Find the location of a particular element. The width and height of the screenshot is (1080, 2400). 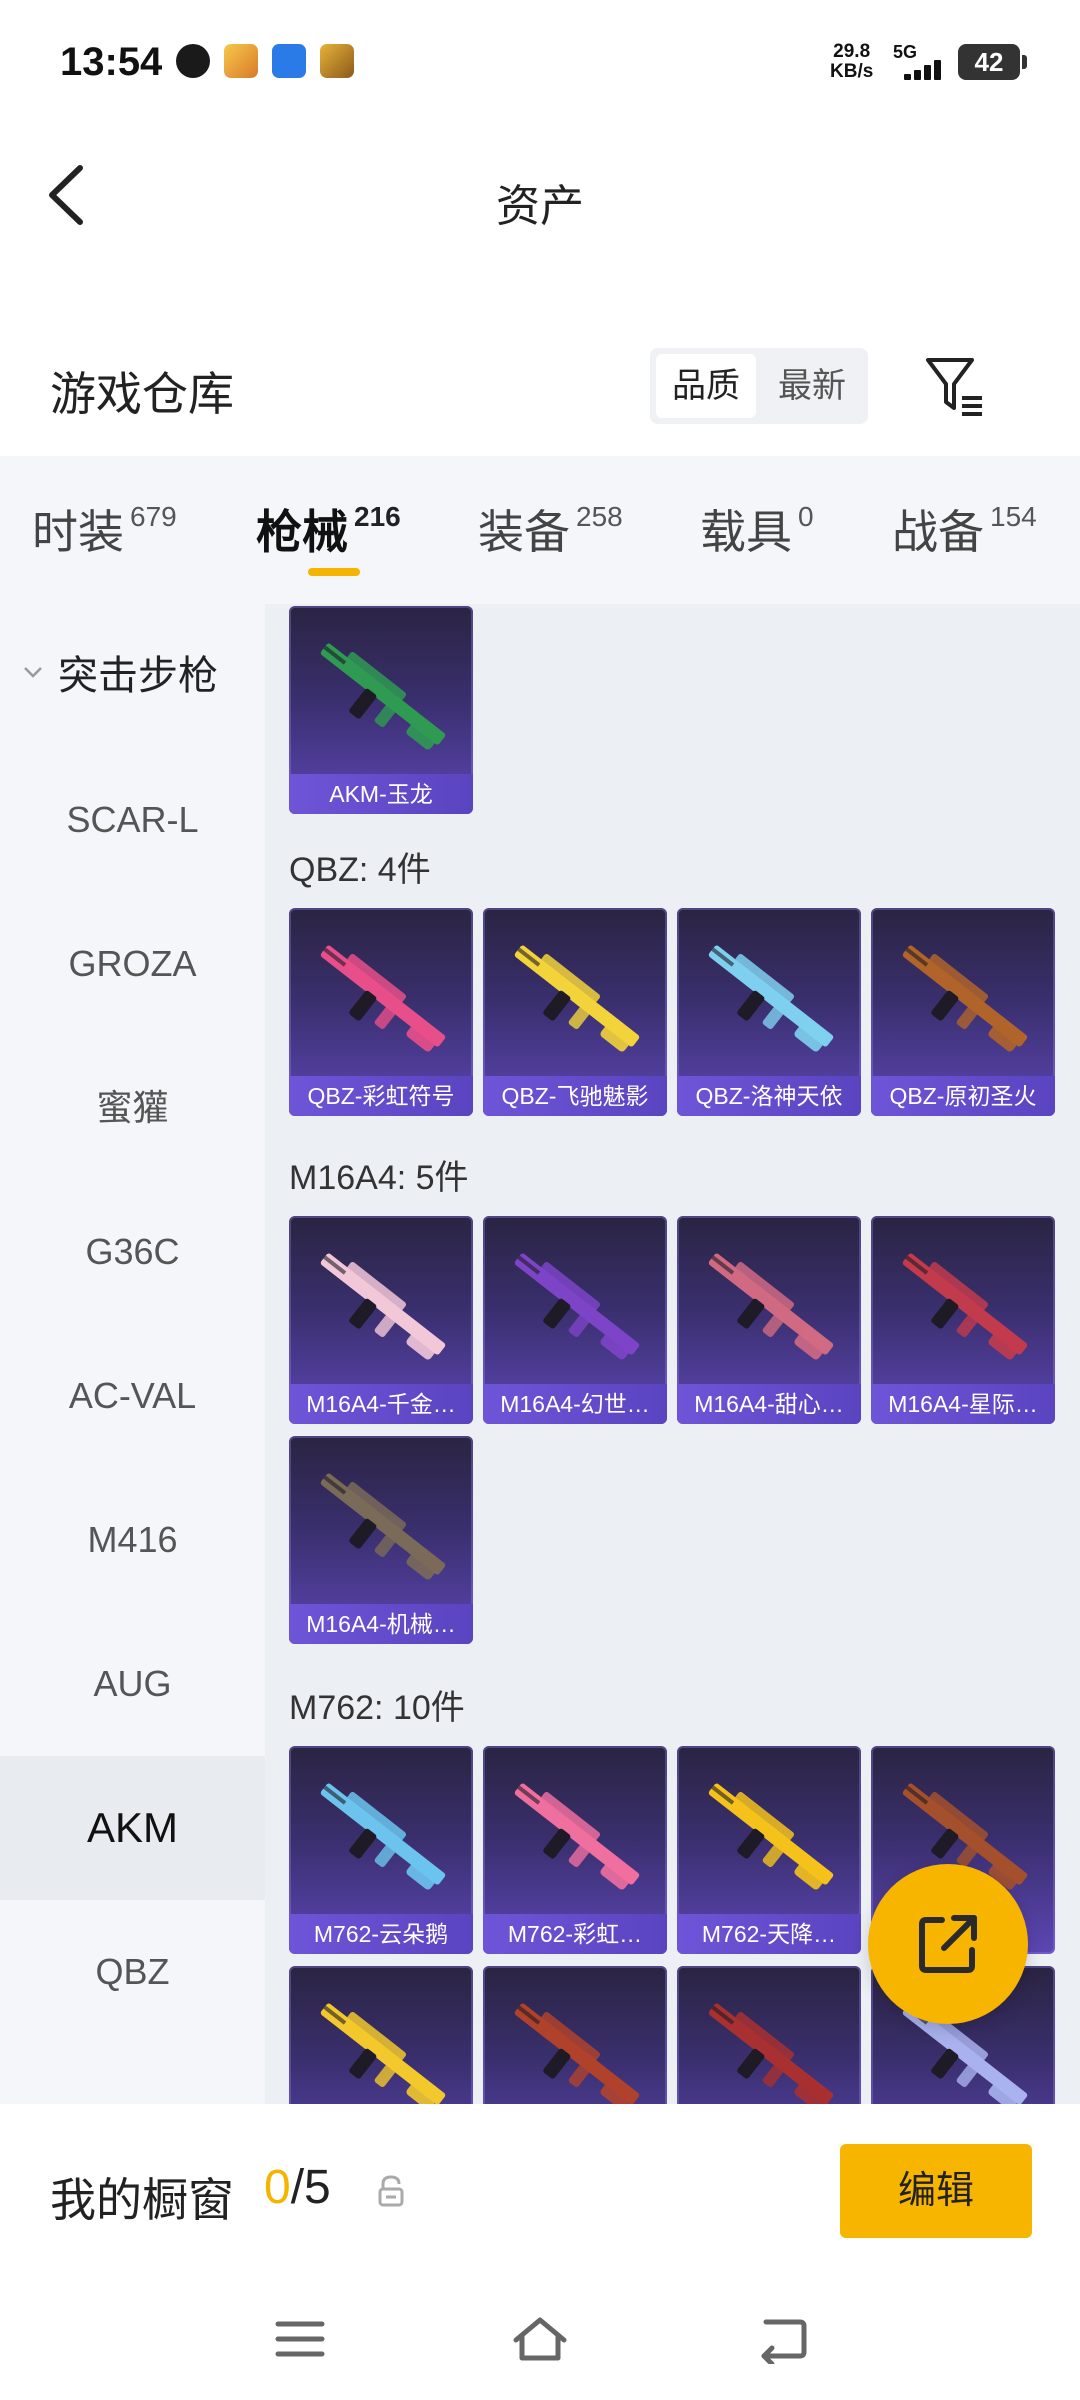

tab-vehicles: 载具 0 is located at coordinates (757, 529).